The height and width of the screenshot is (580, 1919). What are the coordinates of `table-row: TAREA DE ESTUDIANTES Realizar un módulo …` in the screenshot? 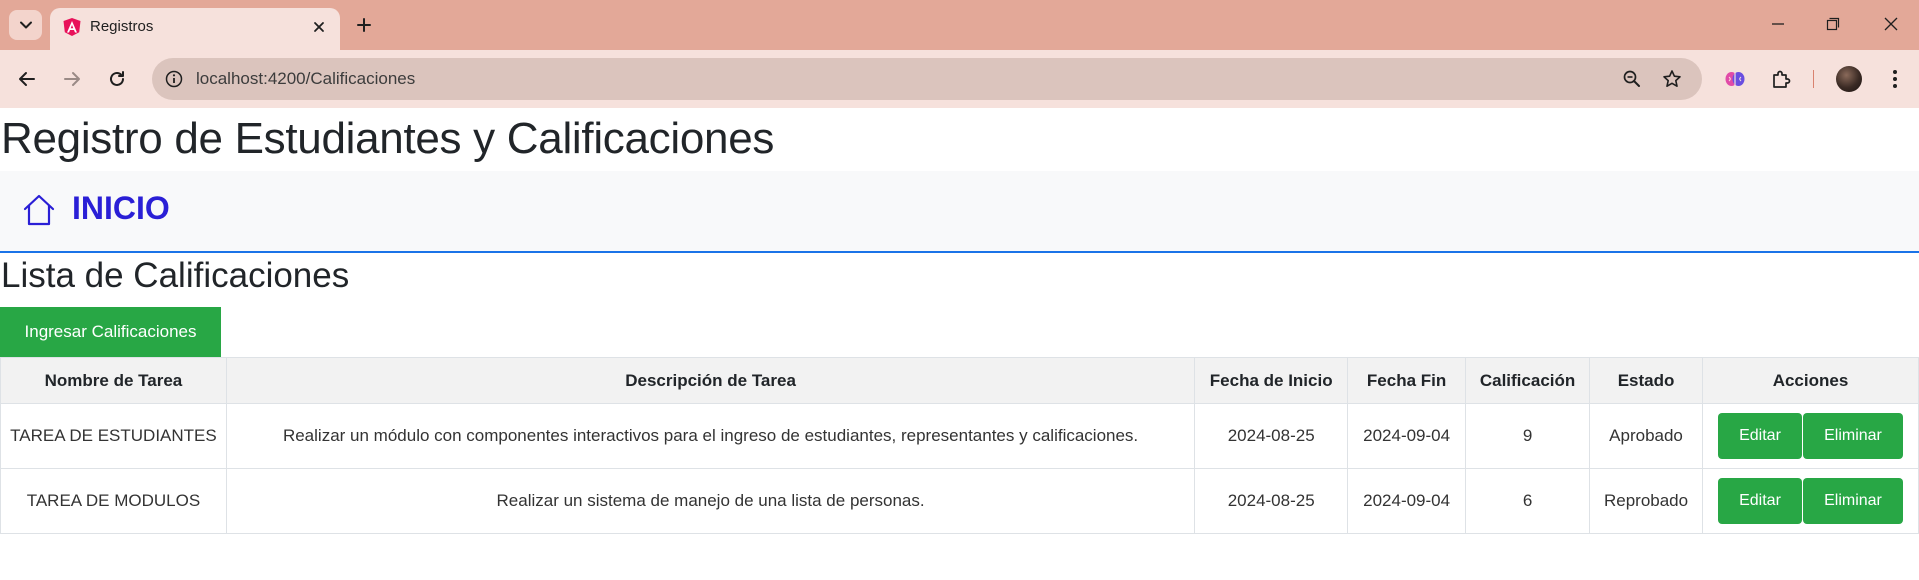 It's located at (959, 436).